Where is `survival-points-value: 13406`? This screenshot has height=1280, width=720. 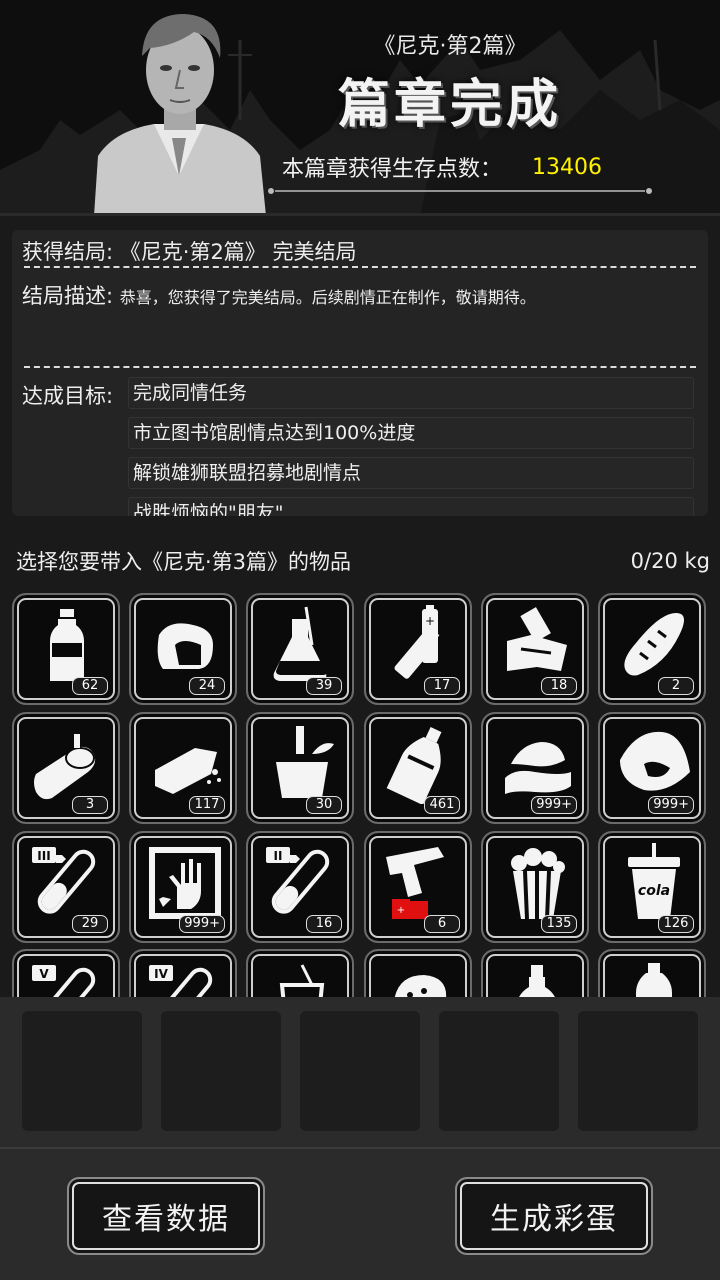
survival-points-value: 13406 is located at coordinates (567, 167).